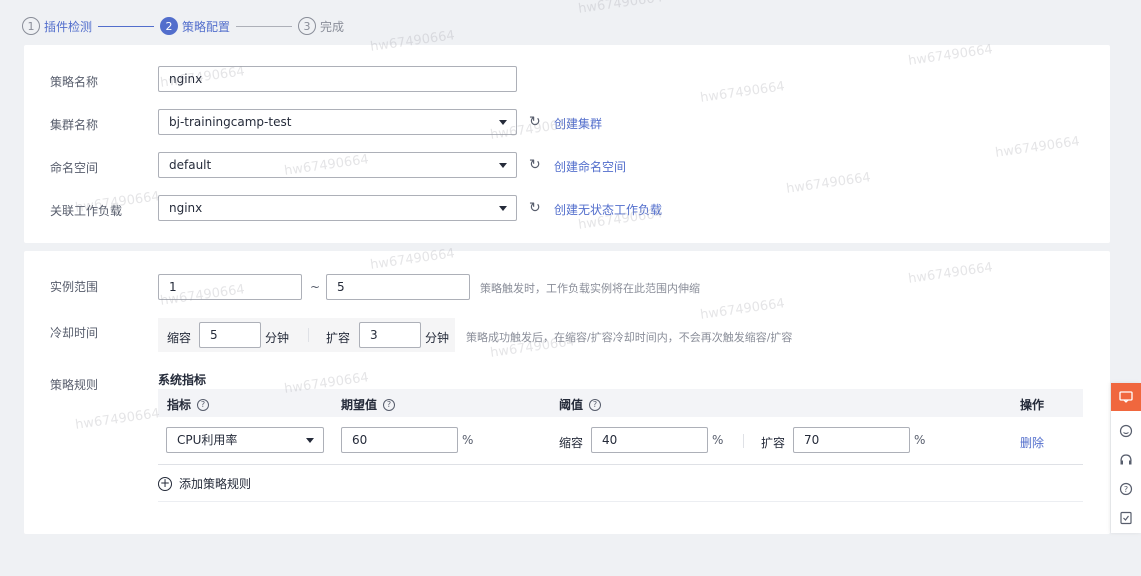 Image resolution: width=1141 pixels, height=576 pixels. I want to click on policy-name-input: nginx, so click(337, 79).